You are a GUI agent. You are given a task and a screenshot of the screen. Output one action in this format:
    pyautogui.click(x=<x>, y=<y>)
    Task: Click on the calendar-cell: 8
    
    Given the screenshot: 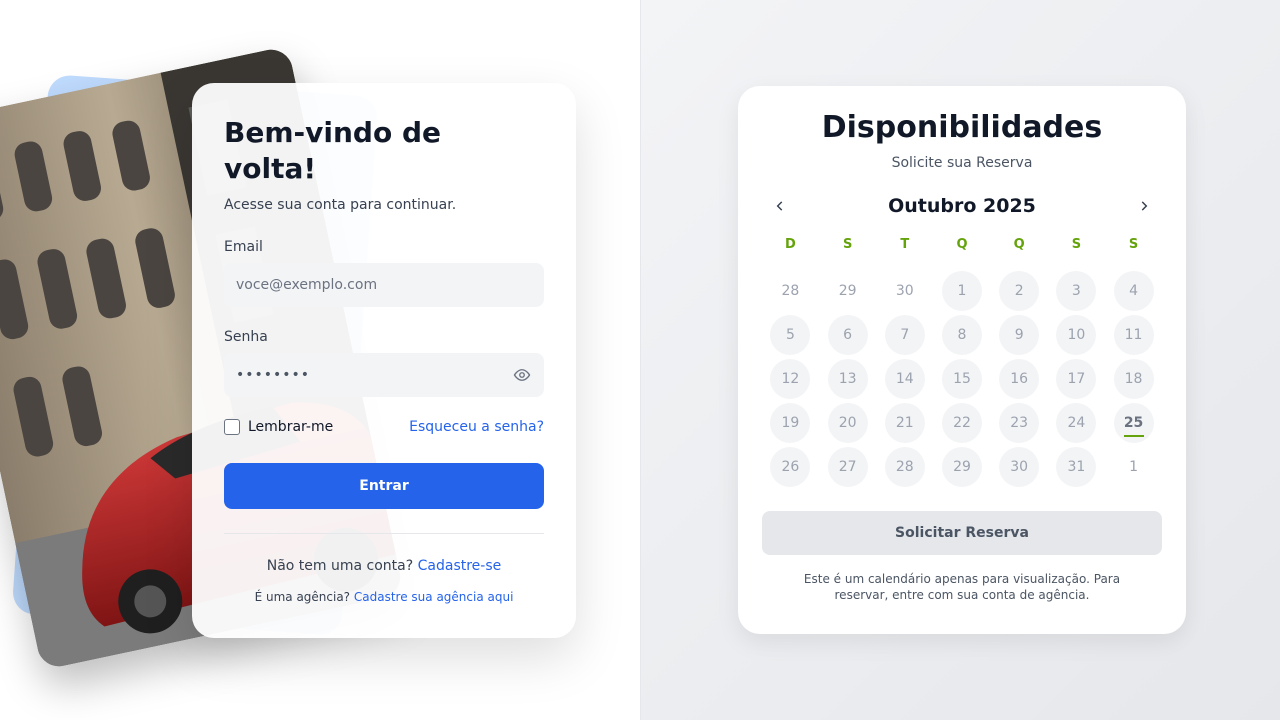 What is the action you would take?
    pyautogui.click(x=961, y=335)
    